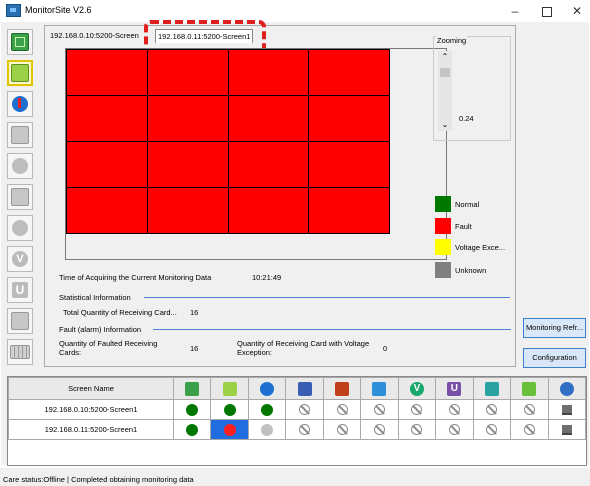  What do you see at coordinates (20, 228) in the screenshot?
I see `toolbar-fan-button` at bounding box center [20, 228].